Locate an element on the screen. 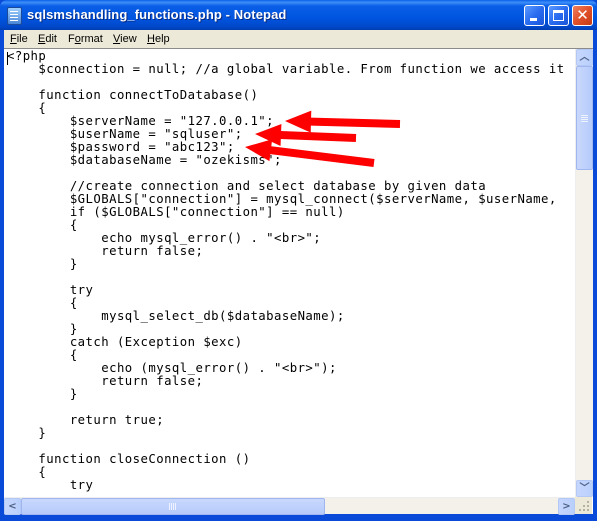 Image resolution: width=597 pixels, height=521 pixels. horizontal-scrollbar: < > is located at coordinates (289, 506).